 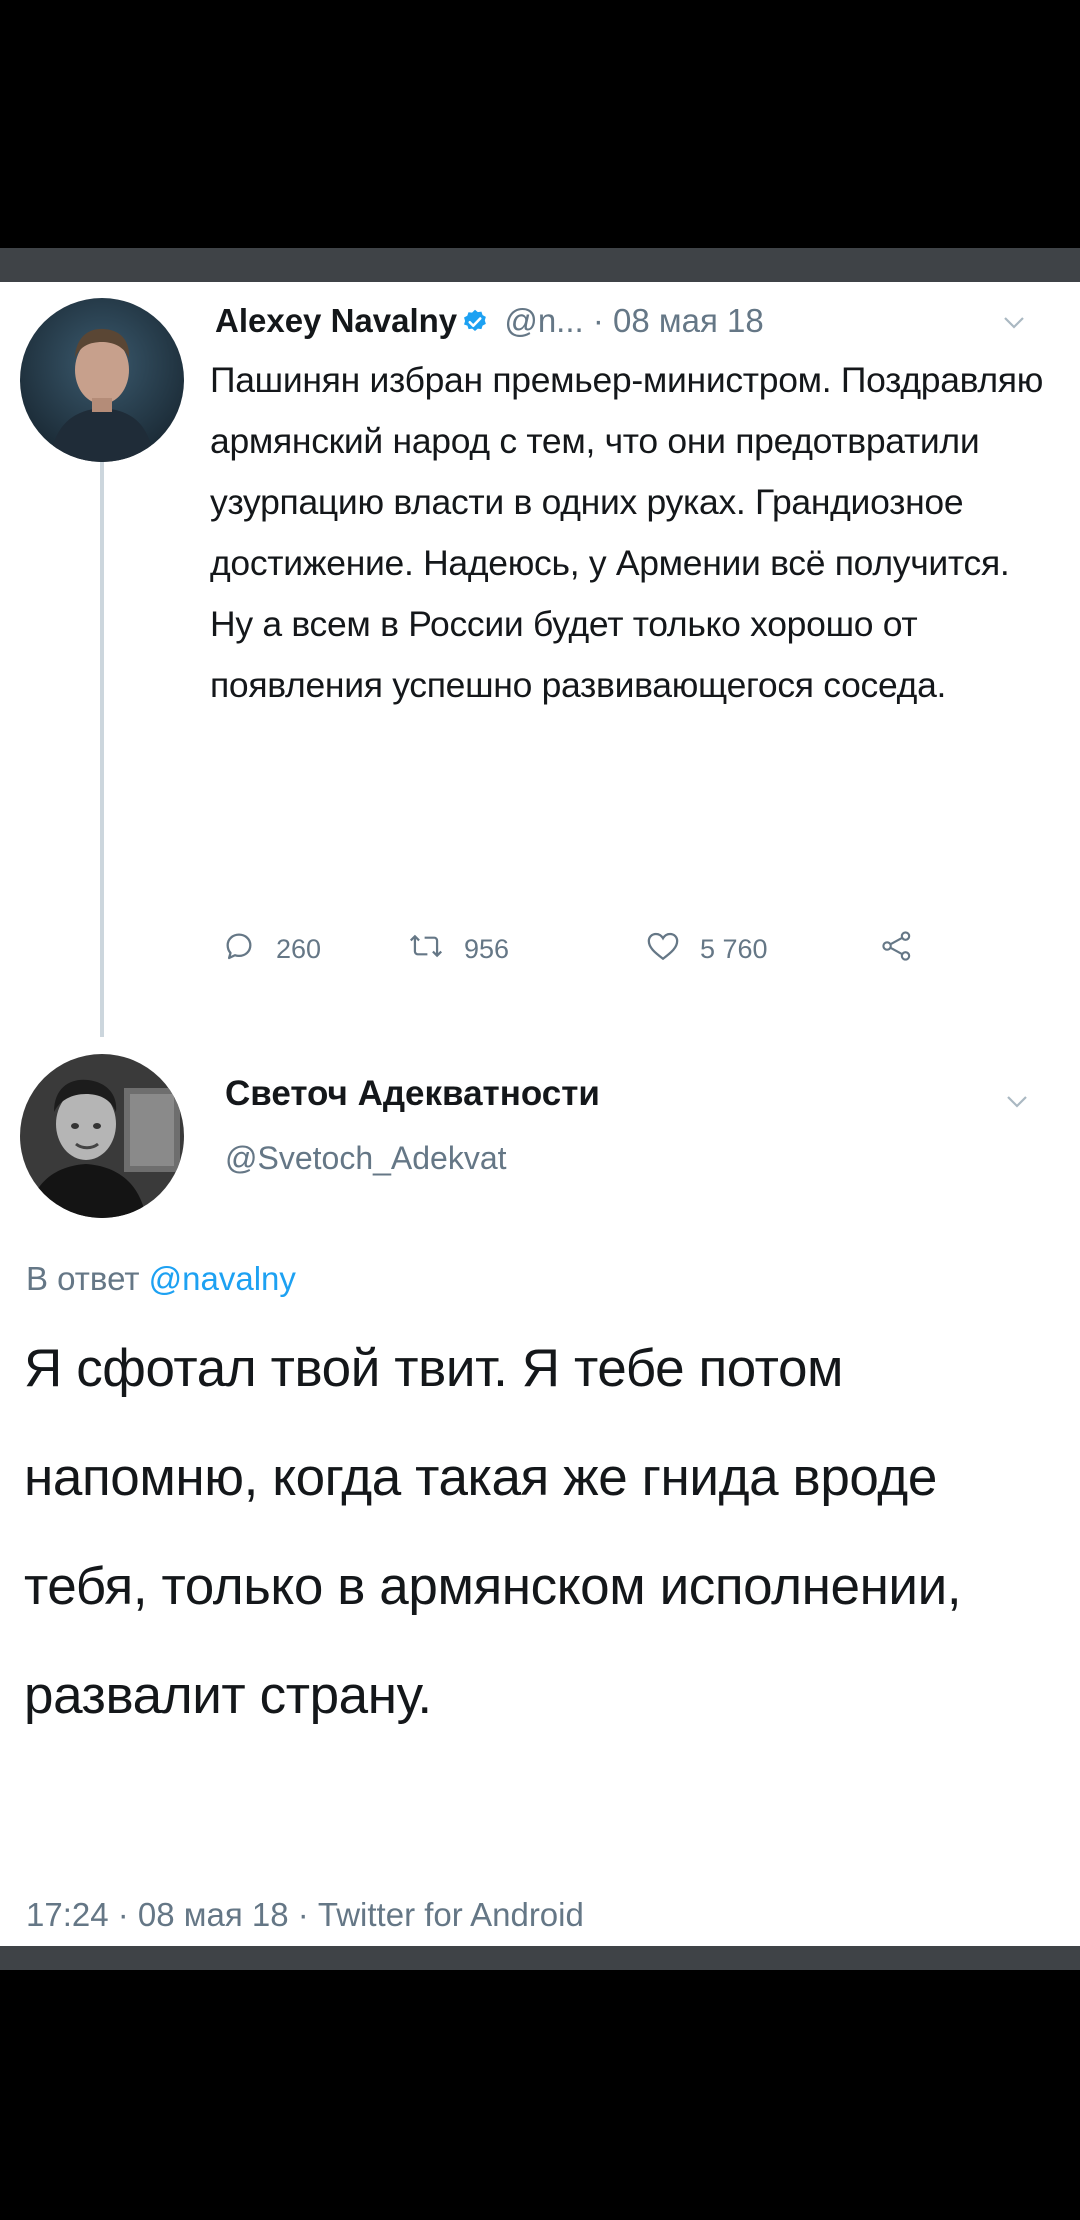 I want to click on retweet-count: 956, so click(x=487, y=948).